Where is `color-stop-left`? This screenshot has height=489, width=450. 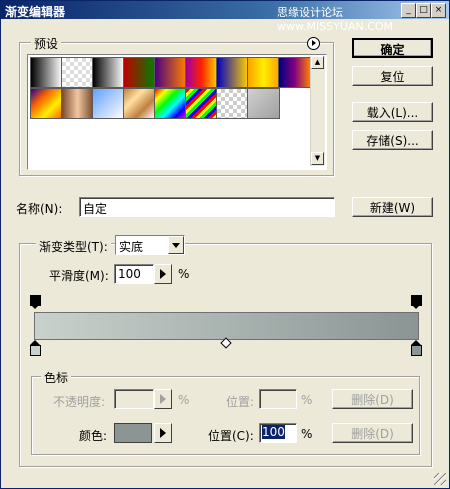 color-stop-left is located at coordinates (35, 348).